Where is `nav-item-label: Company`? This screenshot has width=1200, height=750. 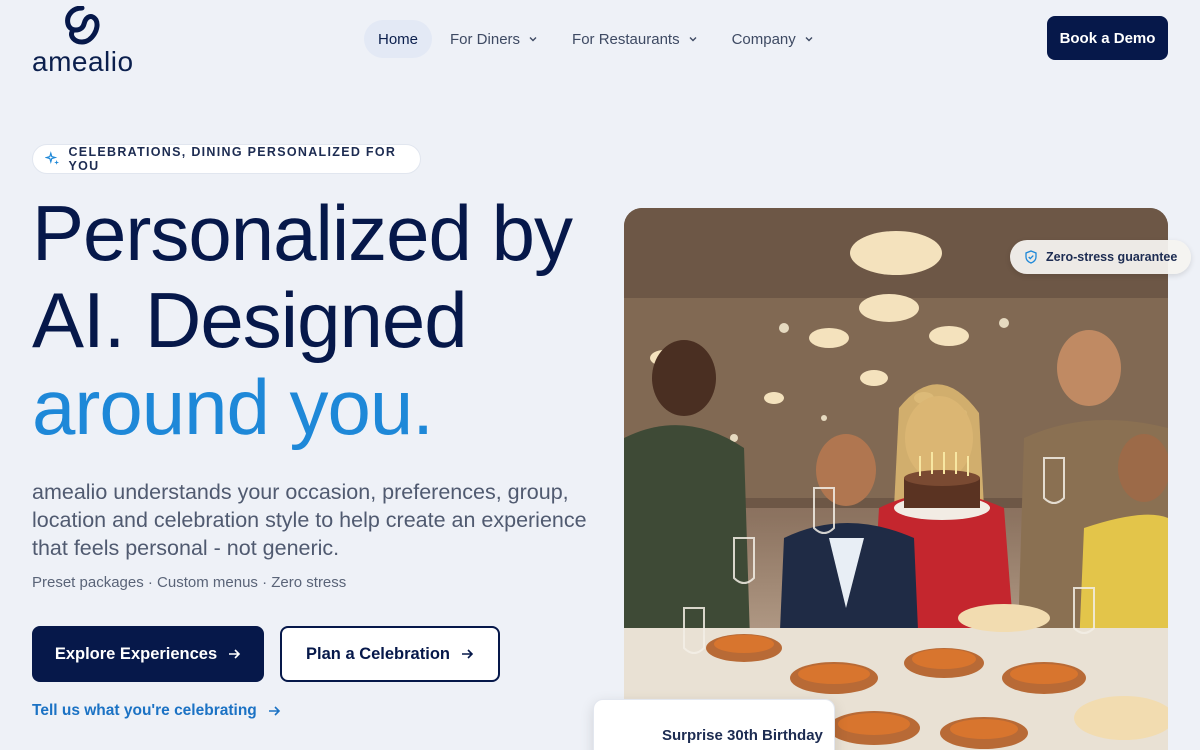 nav-item-label: Company is located at coordinates (763, 39).